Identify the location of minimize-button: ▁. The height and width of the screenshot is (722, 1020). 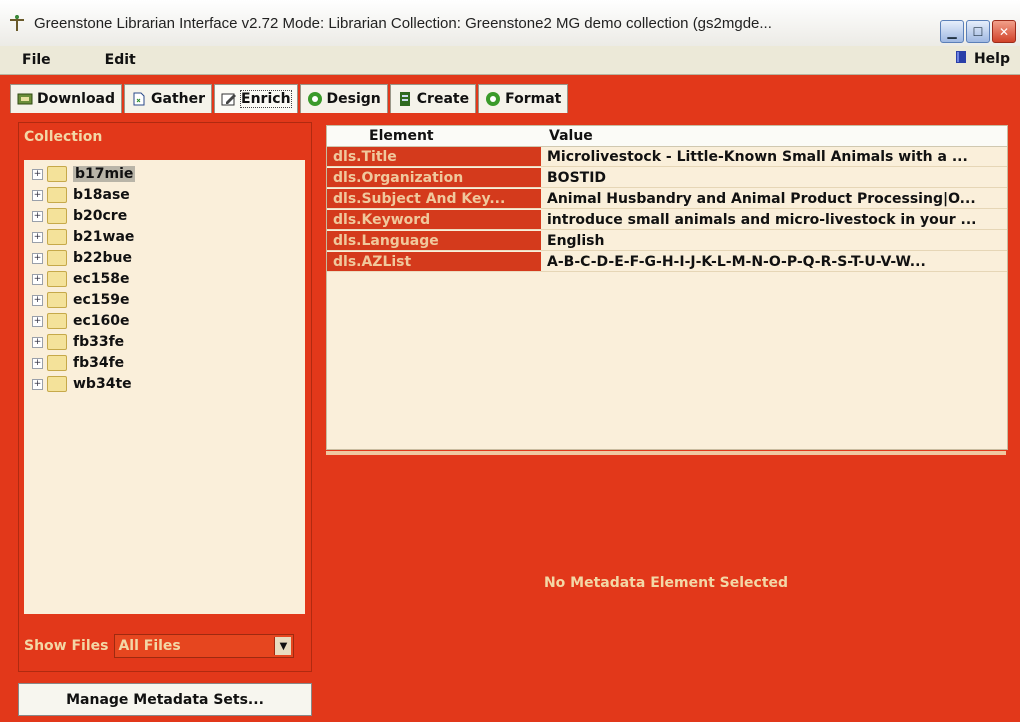
(952, 31).